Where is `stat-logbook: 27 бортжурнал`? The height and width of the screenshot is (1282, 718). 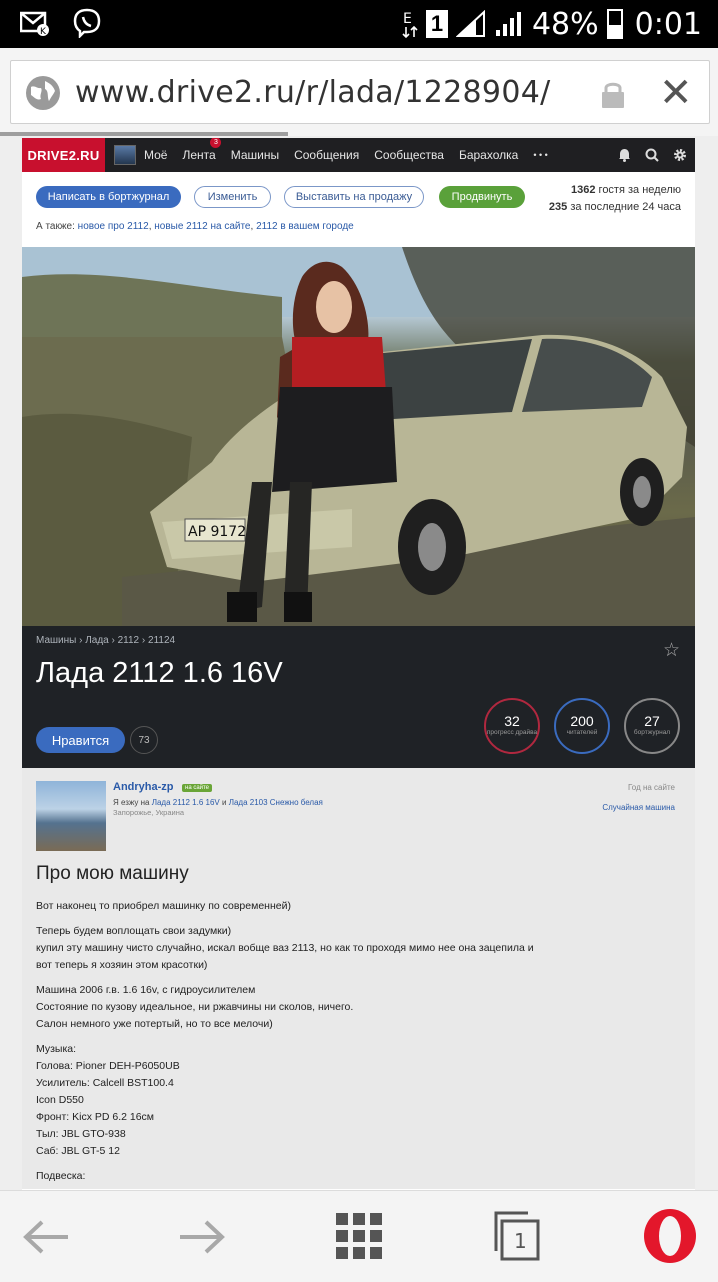
stat-logbook: 27 бортжурнал is located at coordinates (652, 726).